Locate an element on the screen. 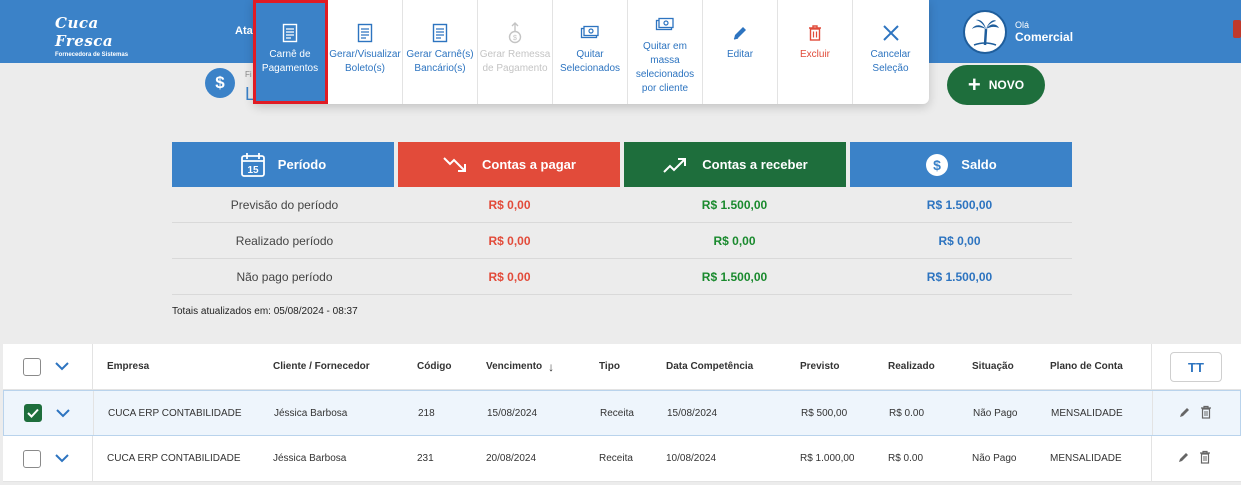 The width and height of the screenshot is (1241, 485). dollar-icon: $ is located at coordinates (220, 83).